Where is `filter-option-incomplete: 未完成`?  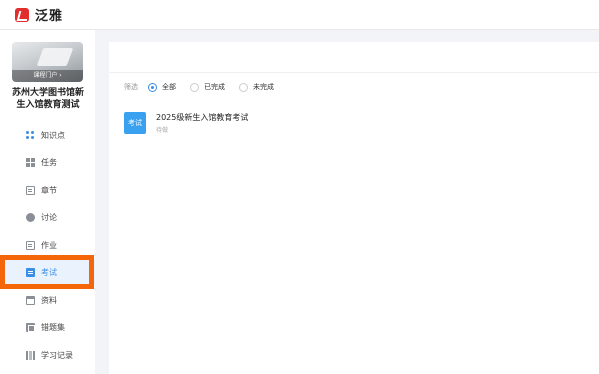 filter-option-incomplete: 未完成 is located at coordinates (256, 87).